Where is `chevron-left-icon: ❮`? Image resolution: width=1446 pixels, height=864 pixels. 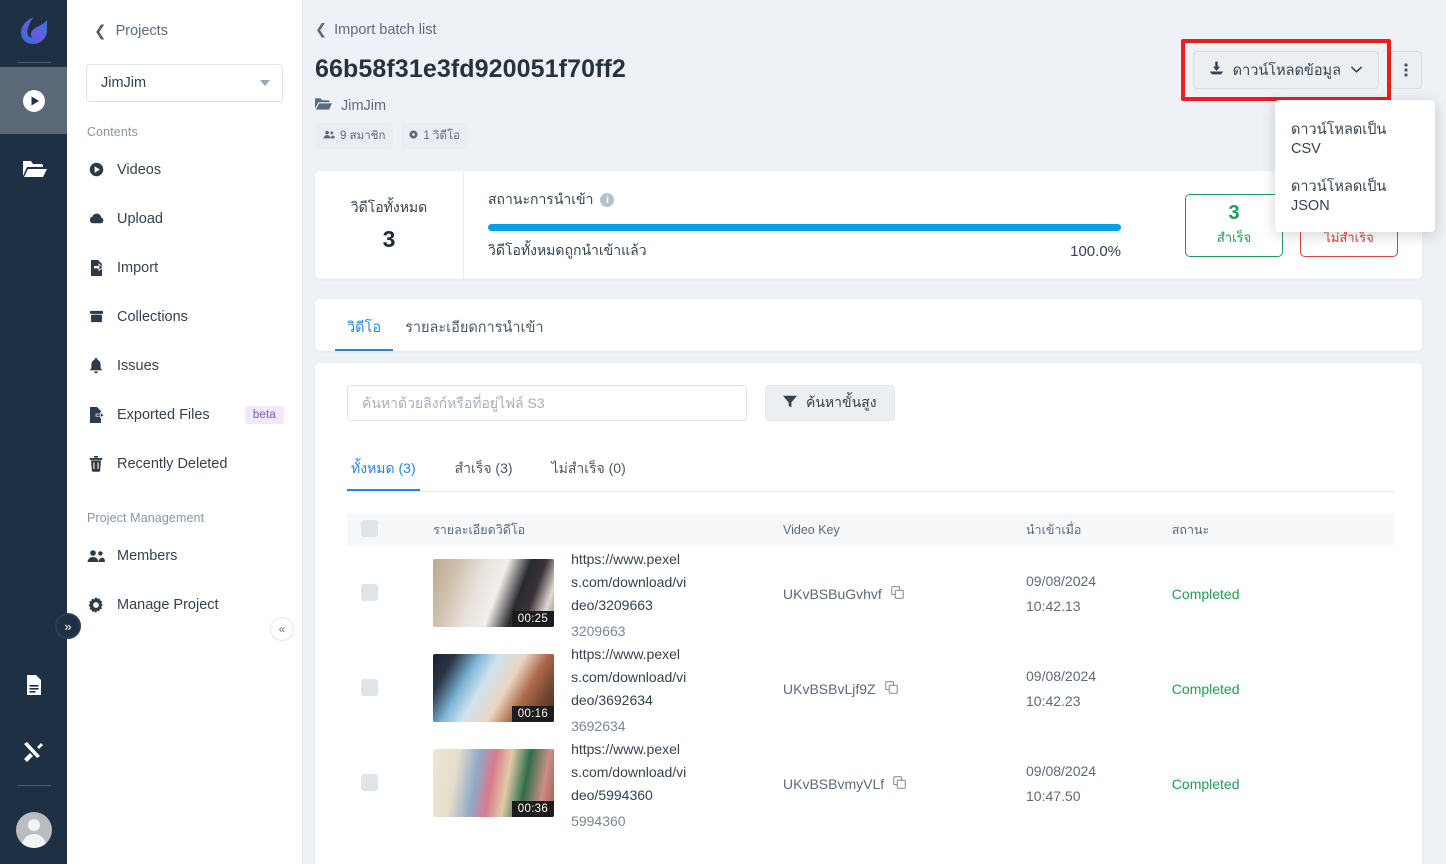
chevron-left-icon: ❮ is located at coordinates (100, 31).